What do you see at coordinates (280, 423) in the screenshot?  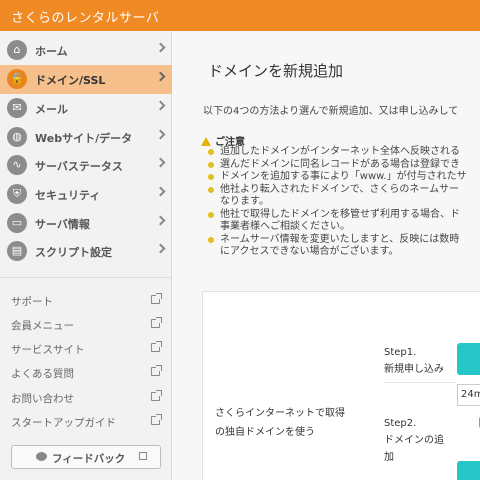 I see `option-description: さくらインターネットで取得 の独自ドメインを使う` at bounding box center [280, 423].